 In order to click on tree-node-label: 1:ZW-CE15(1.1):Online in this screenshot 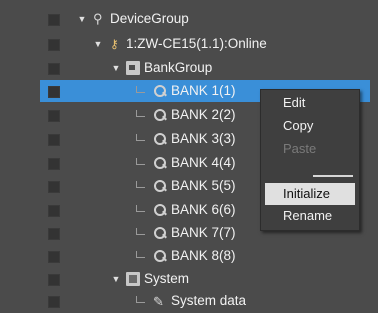, I will do `click(196, 43)`.